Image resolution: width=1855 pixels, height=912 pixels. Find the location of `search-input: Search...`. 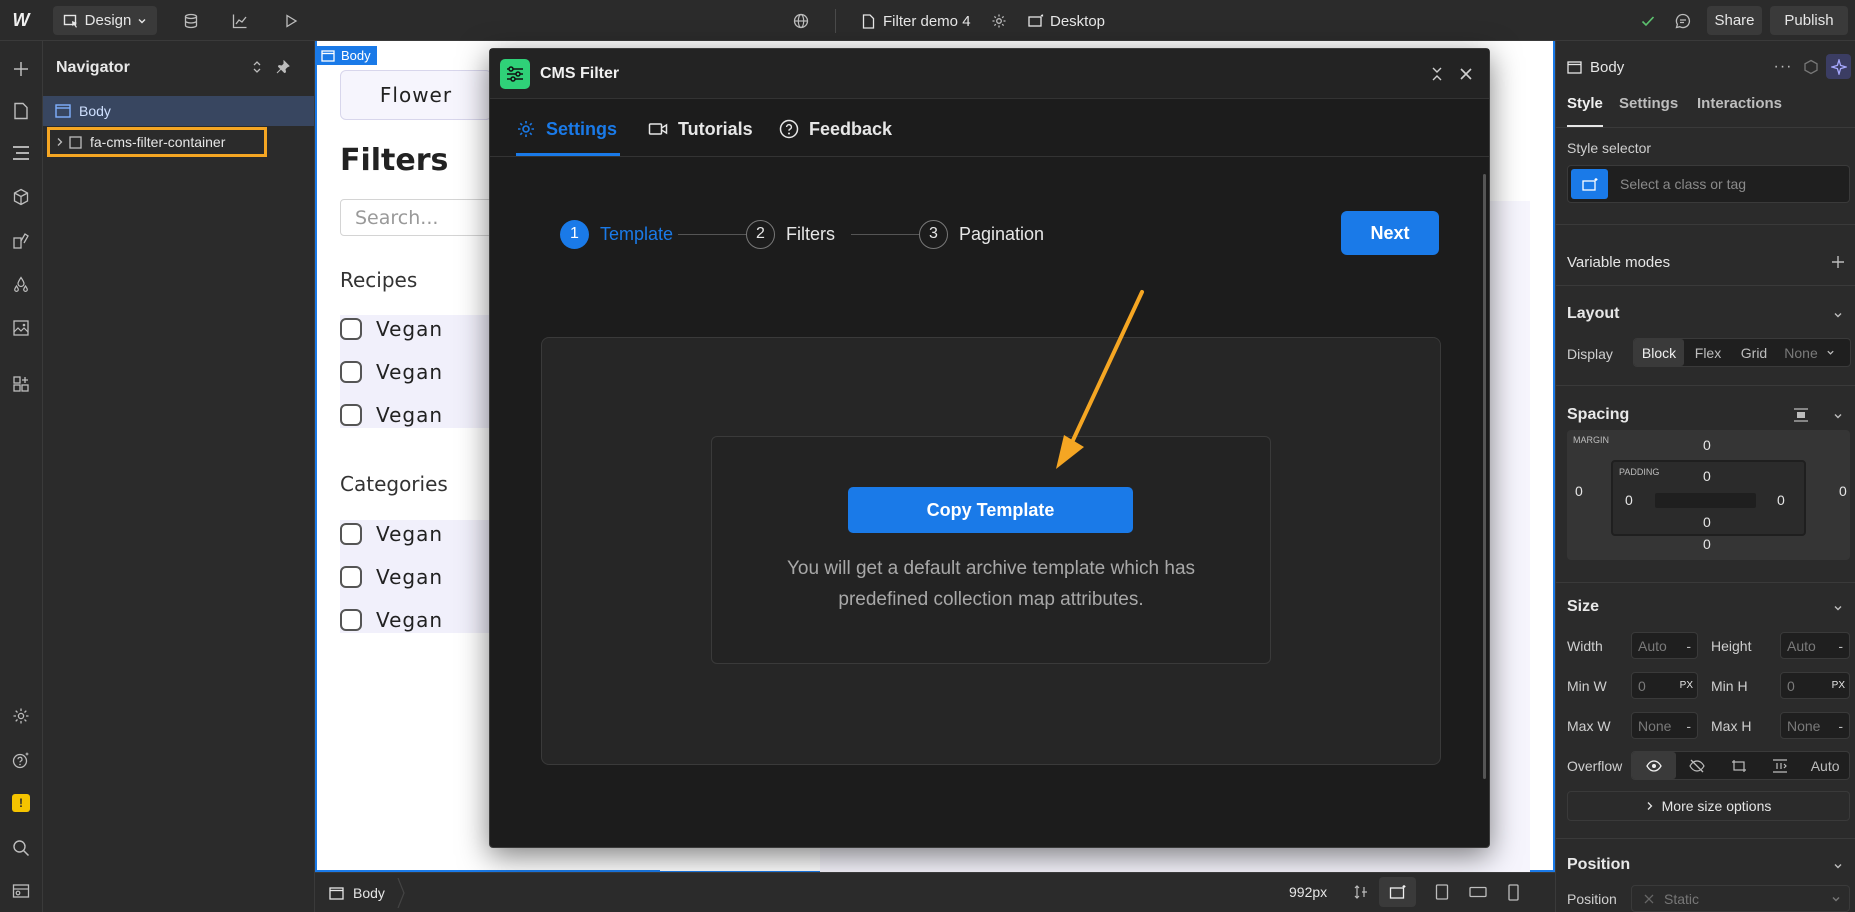

search-input: Search... is located at coordinates (420, 217).